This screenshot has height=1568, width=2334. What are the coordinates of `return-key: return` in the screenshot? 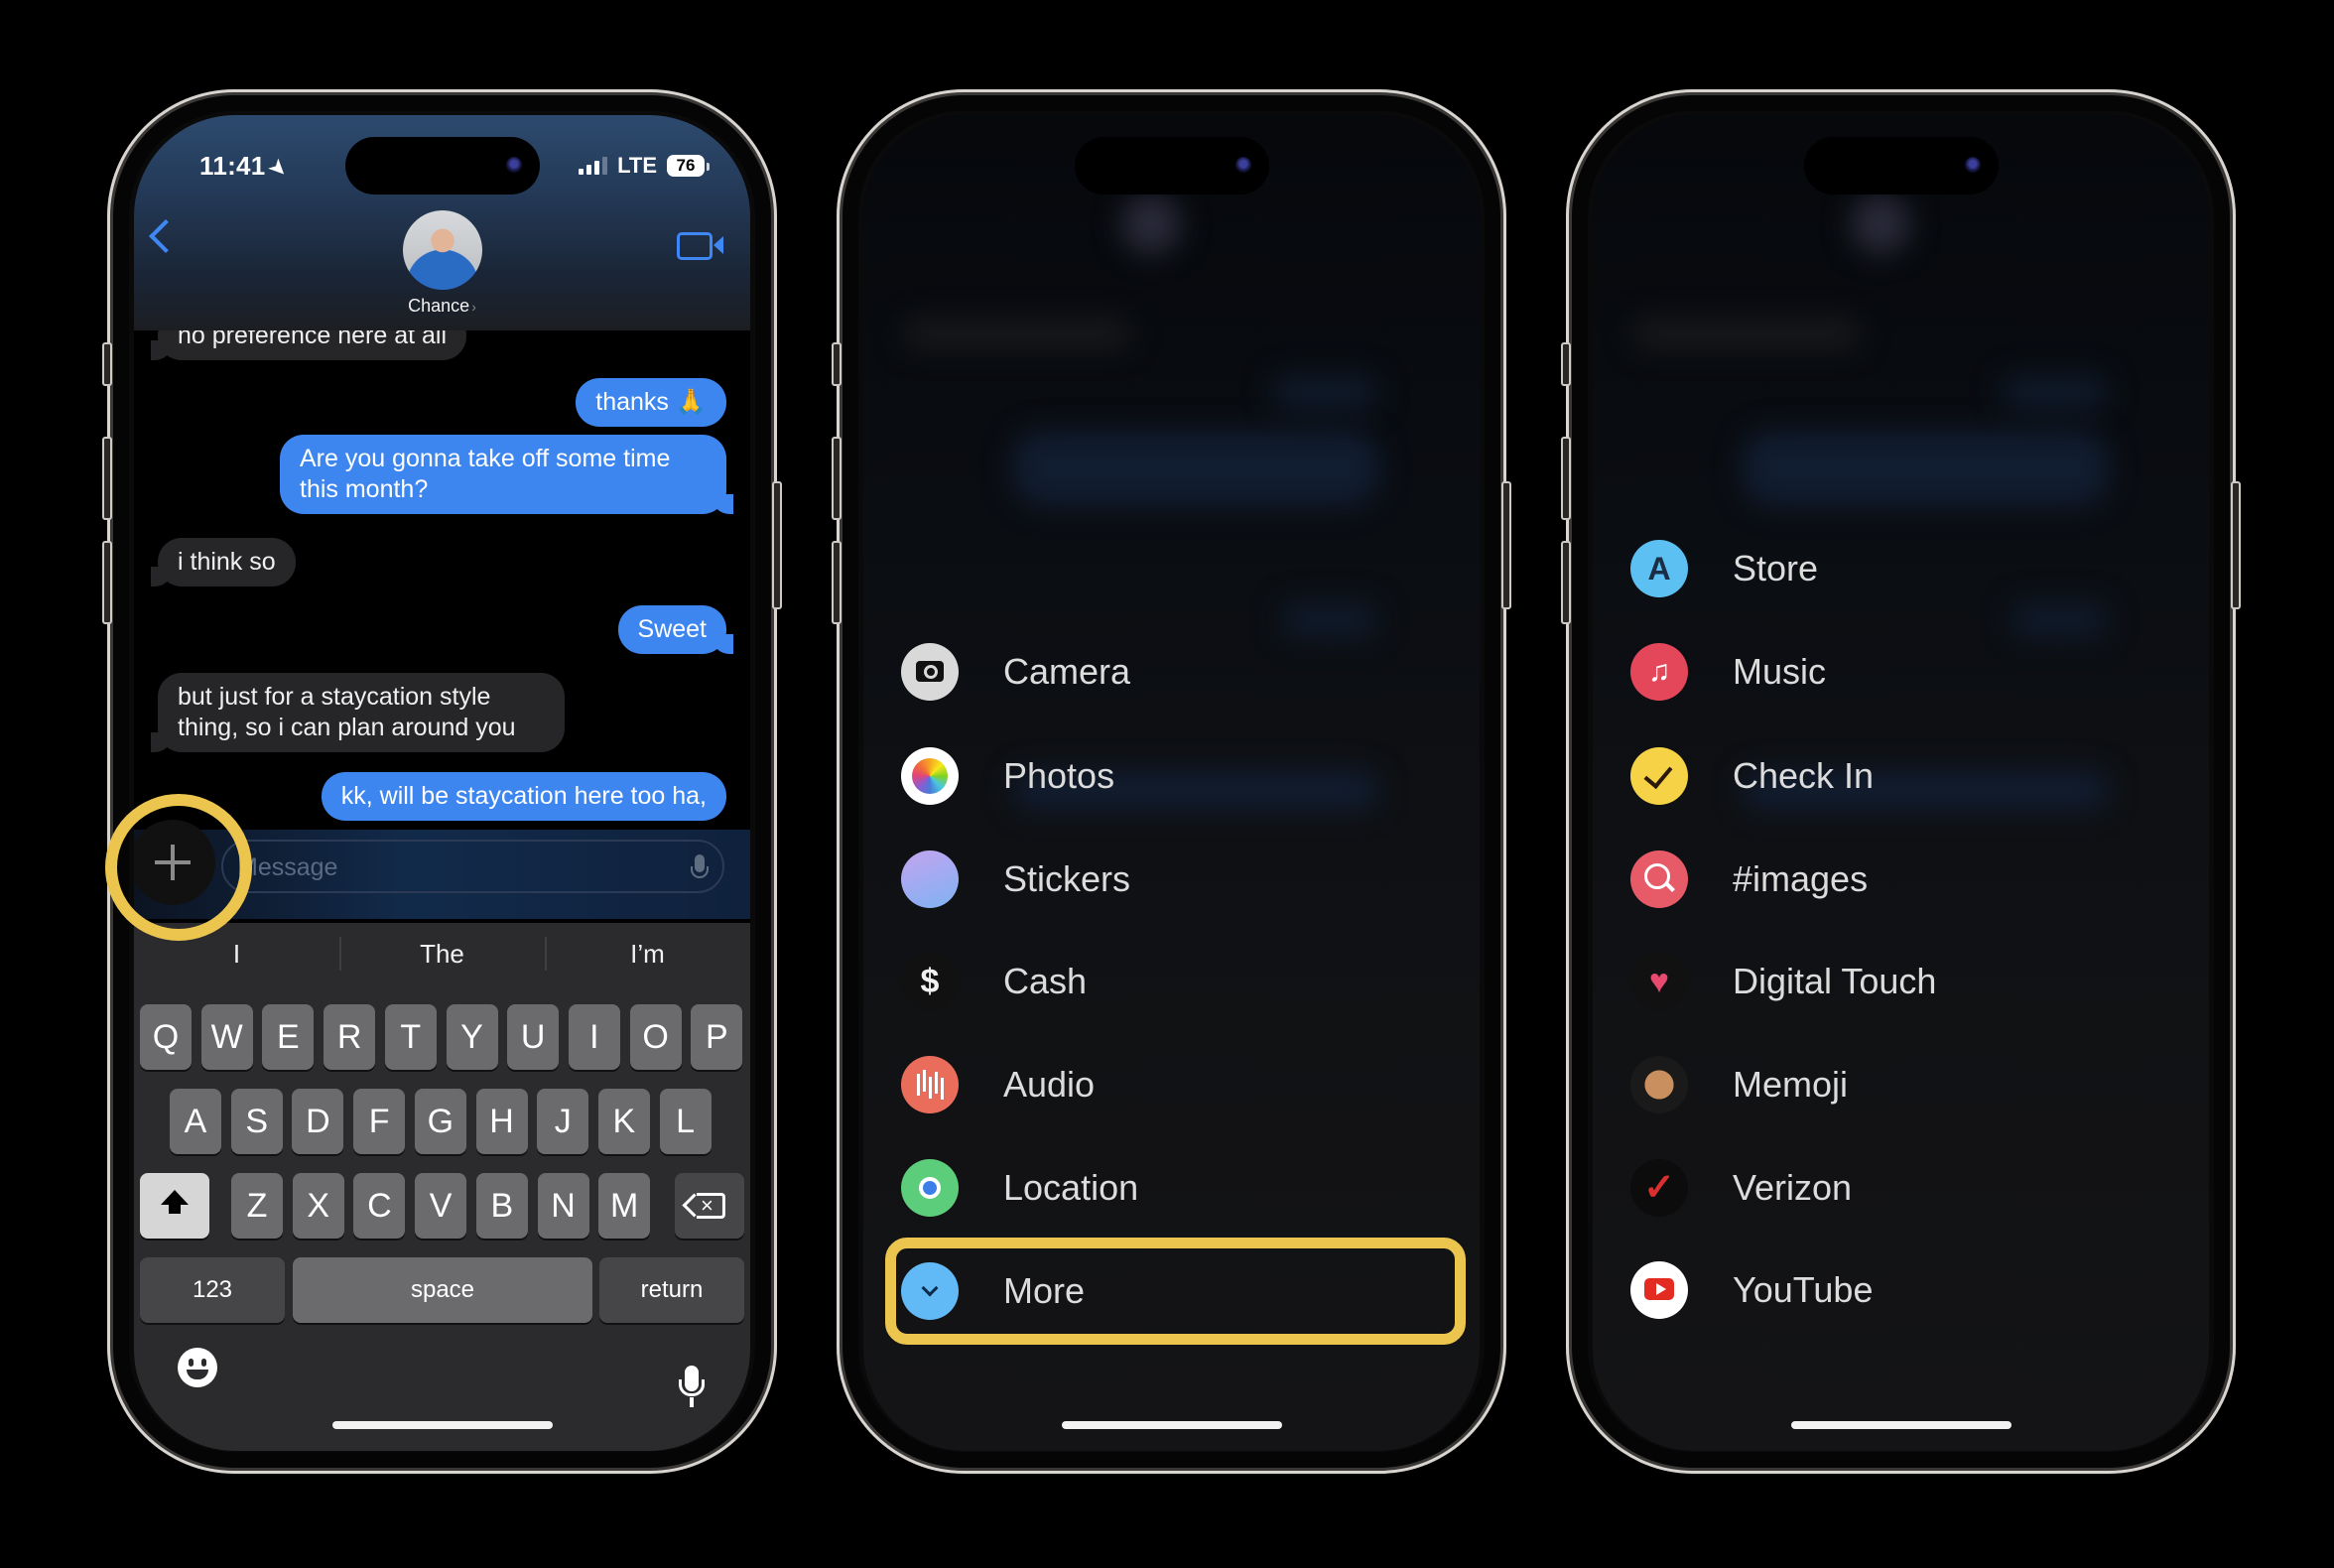 It's located at (671, 1290).